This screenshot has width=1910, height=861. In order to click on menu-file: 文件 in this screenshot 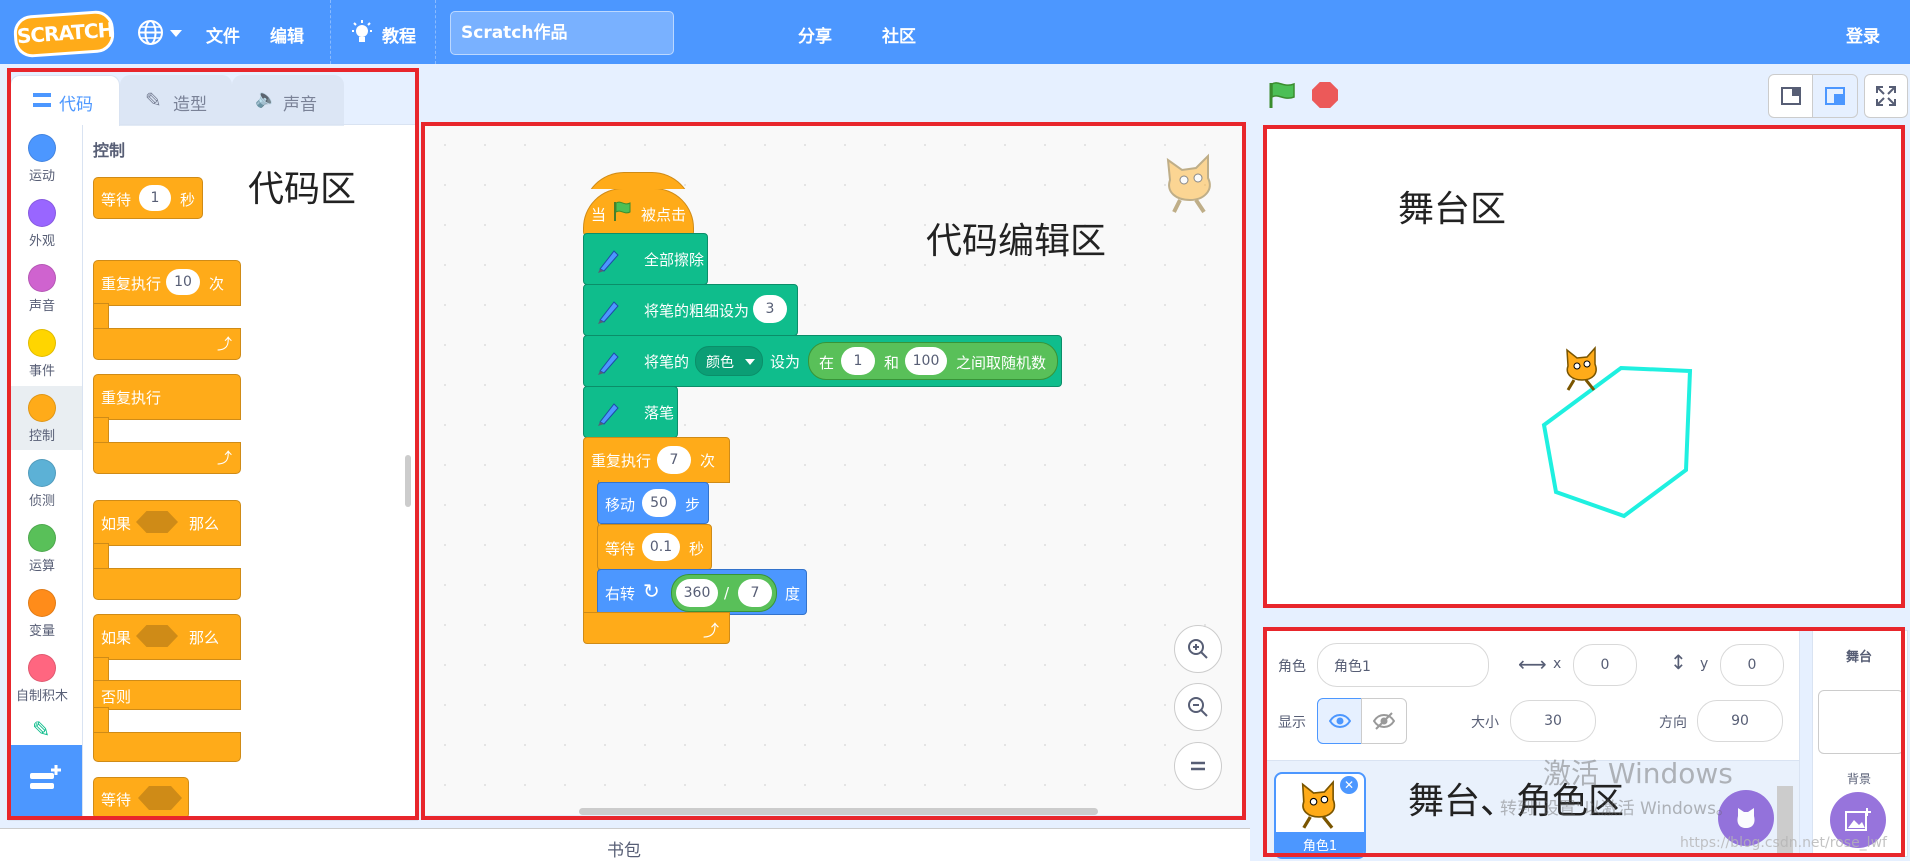, I will do `click(223, 34)`.